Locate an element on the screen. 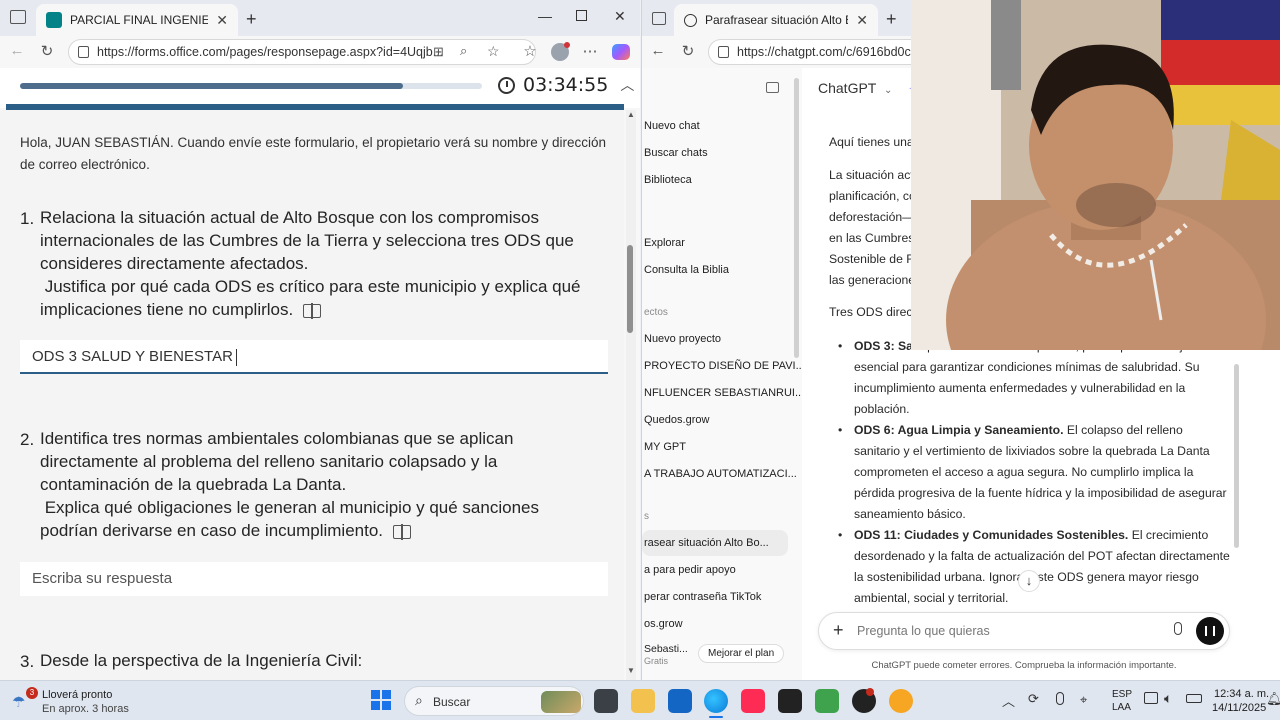 This screenshot has height=720, width=1280. scroll-to-bottom-icon: ↓ is located at coordinates (1029, 581).